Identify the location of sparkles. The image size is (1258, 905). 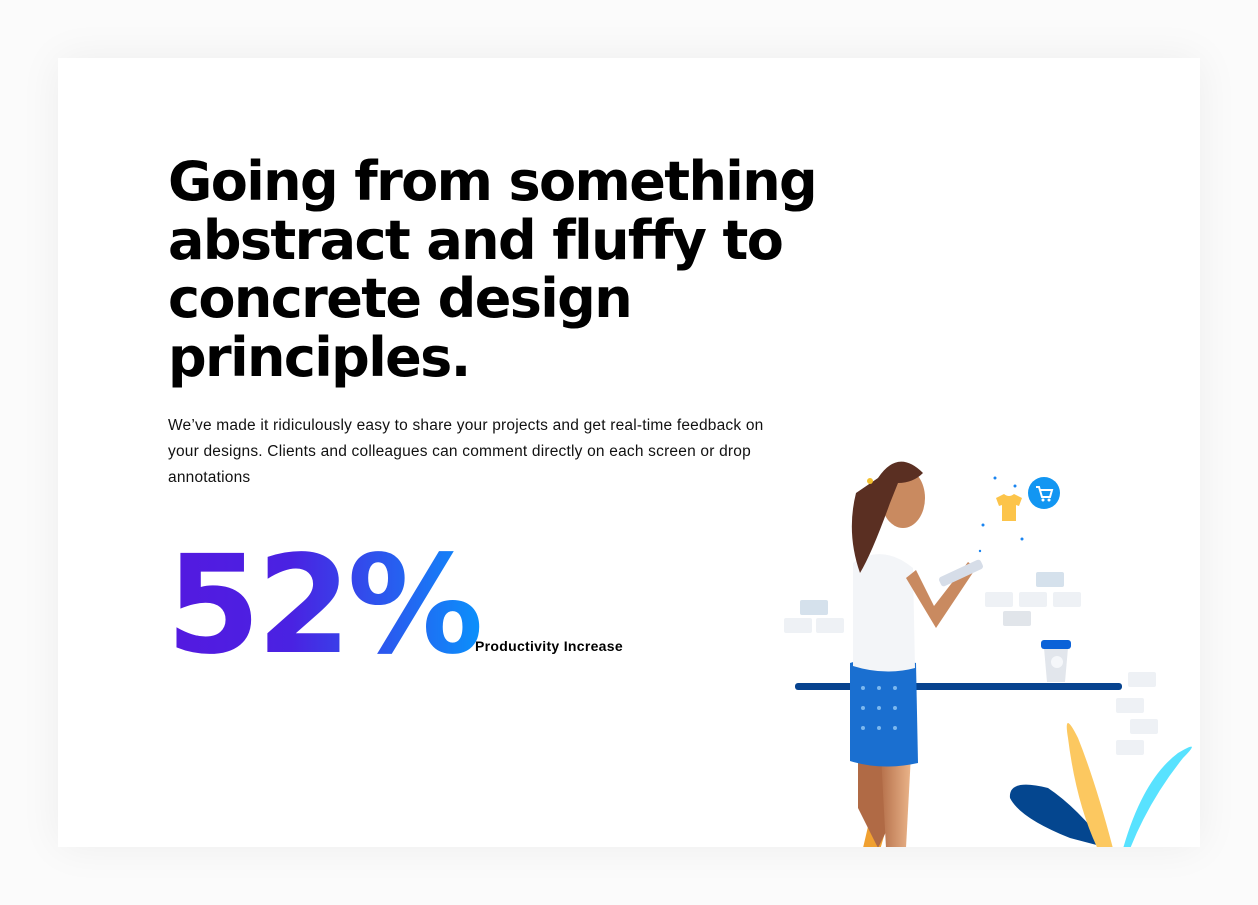
(1001, 514).